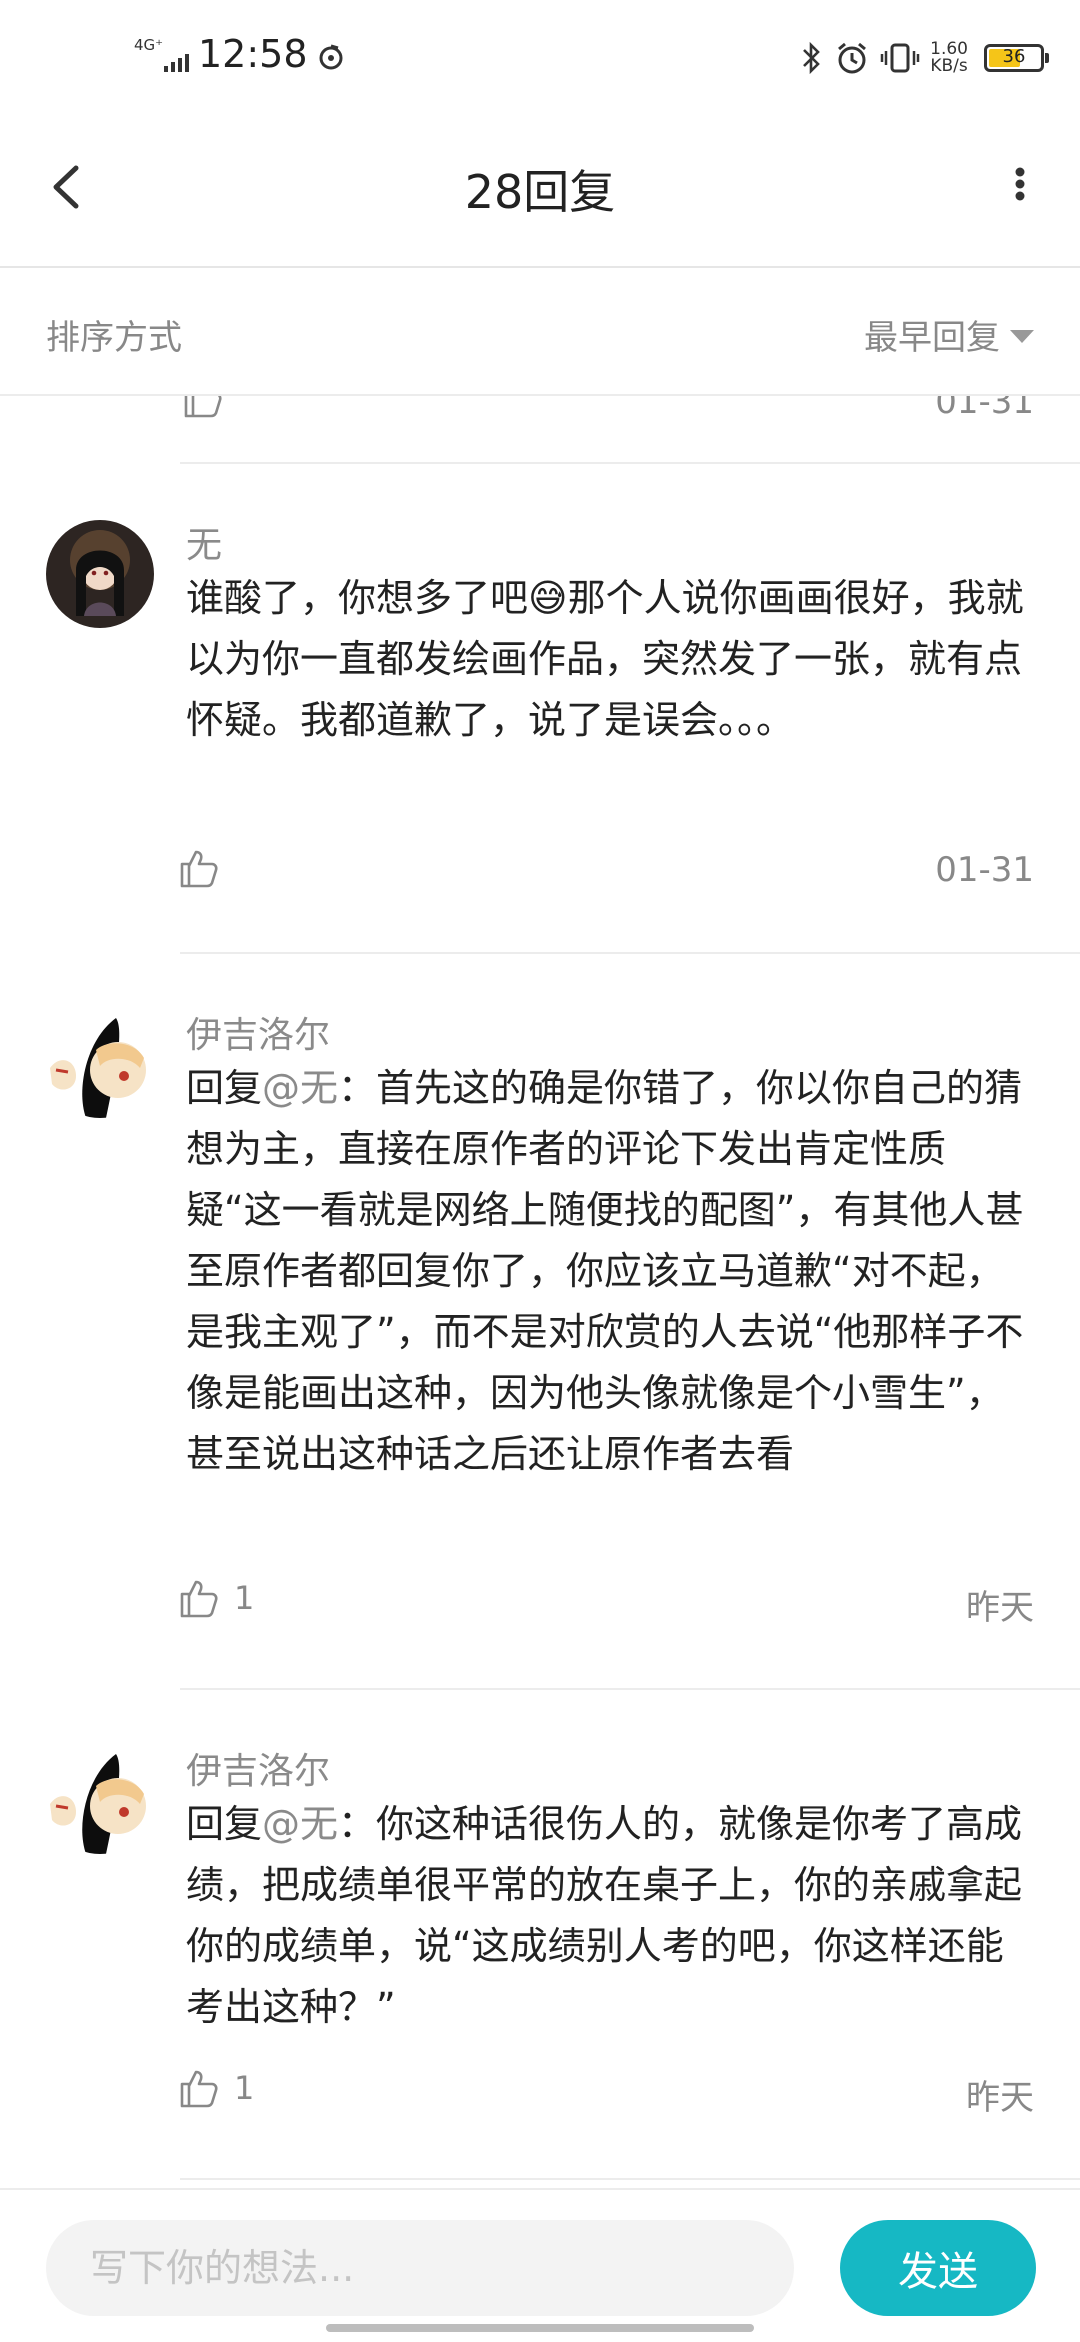 The image size is (1080, 2342). I want to click on network-type: 4G⁺, so click(149, 45).